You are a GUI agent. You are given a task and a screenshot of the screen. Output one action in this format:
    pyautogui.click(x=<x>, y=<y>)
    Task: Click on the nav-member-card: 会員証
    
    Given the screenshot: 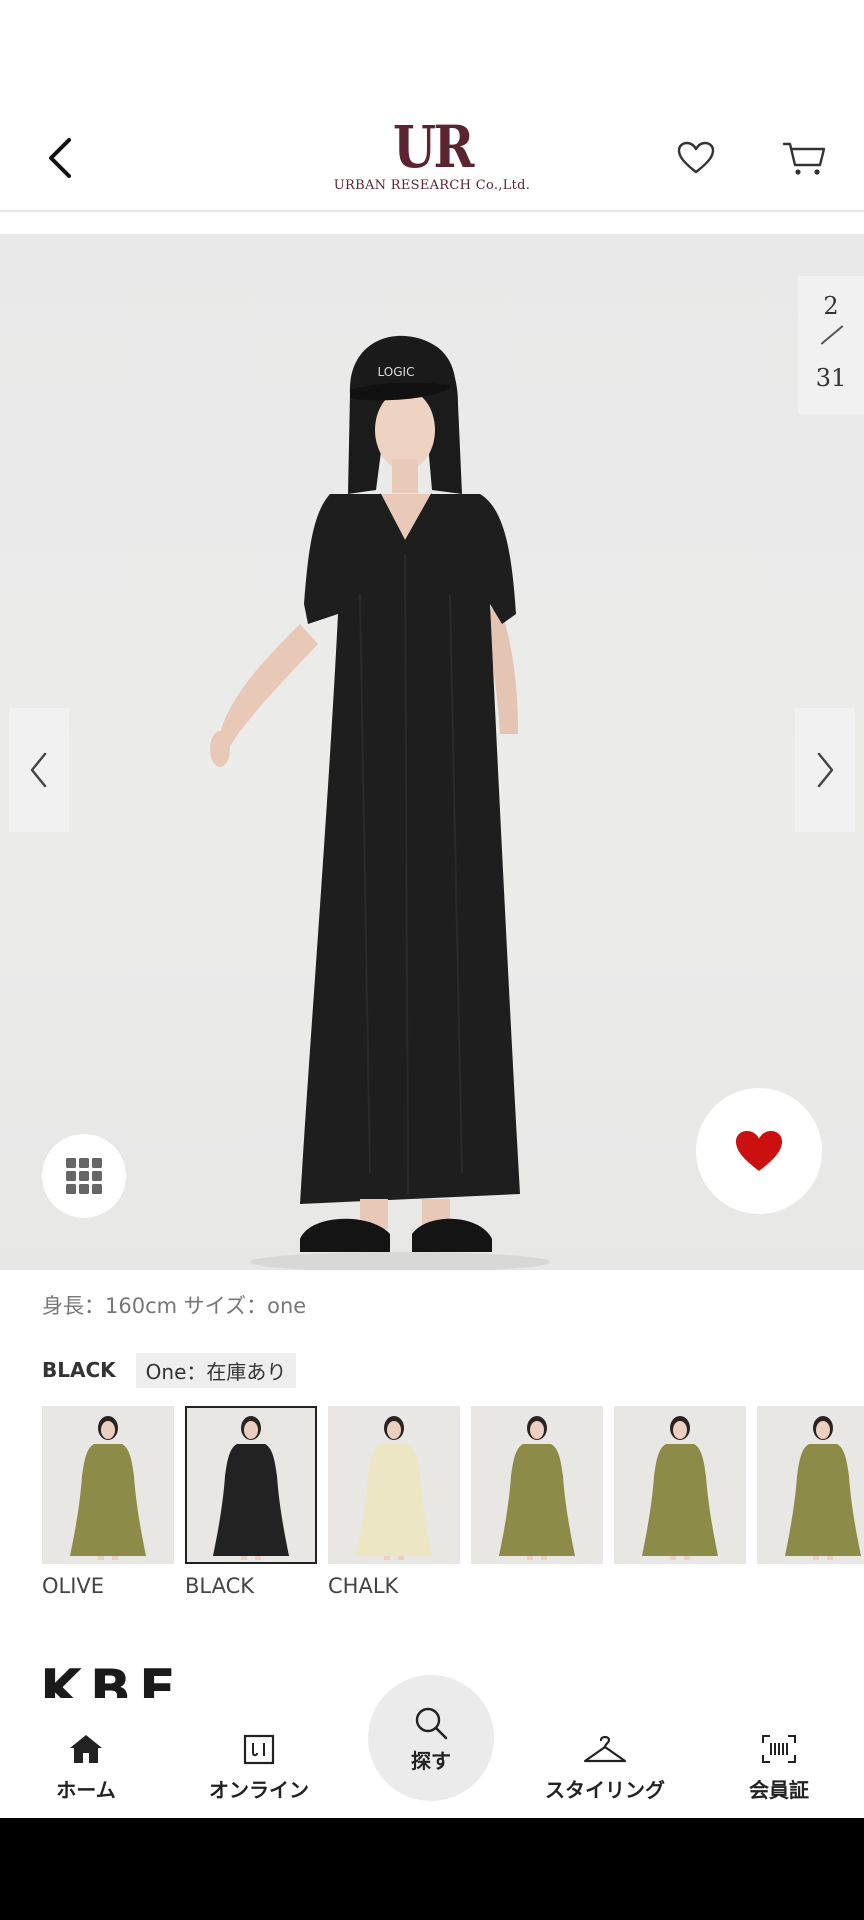 What is the action you would take?
    pyautogui.click(x=779, y=1758)
    